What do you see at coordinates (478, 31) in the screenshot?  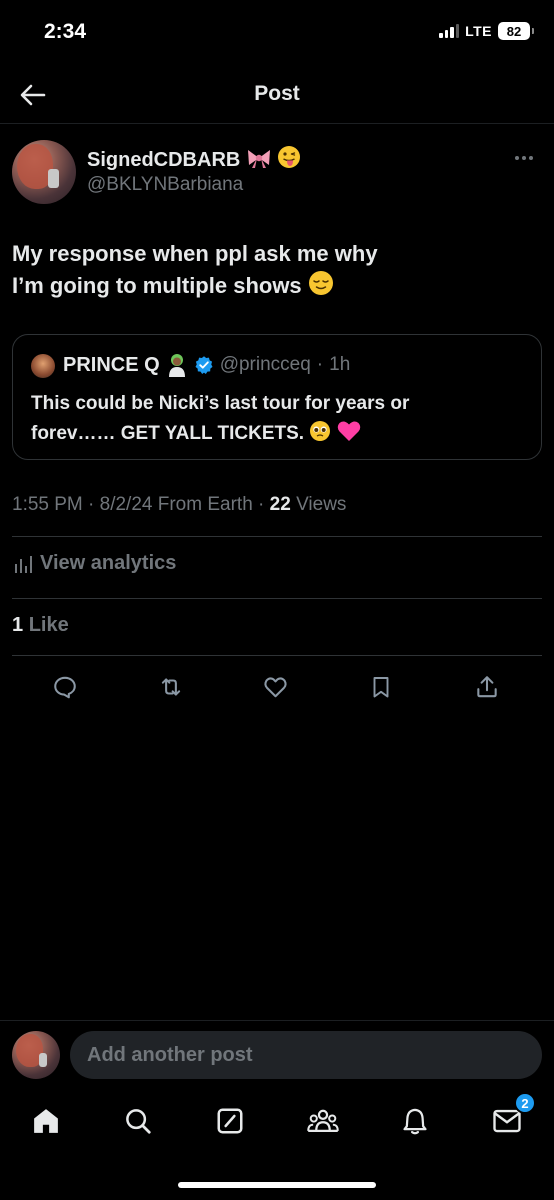 I see `network-type: LTE` at bounding box center [478, 31].